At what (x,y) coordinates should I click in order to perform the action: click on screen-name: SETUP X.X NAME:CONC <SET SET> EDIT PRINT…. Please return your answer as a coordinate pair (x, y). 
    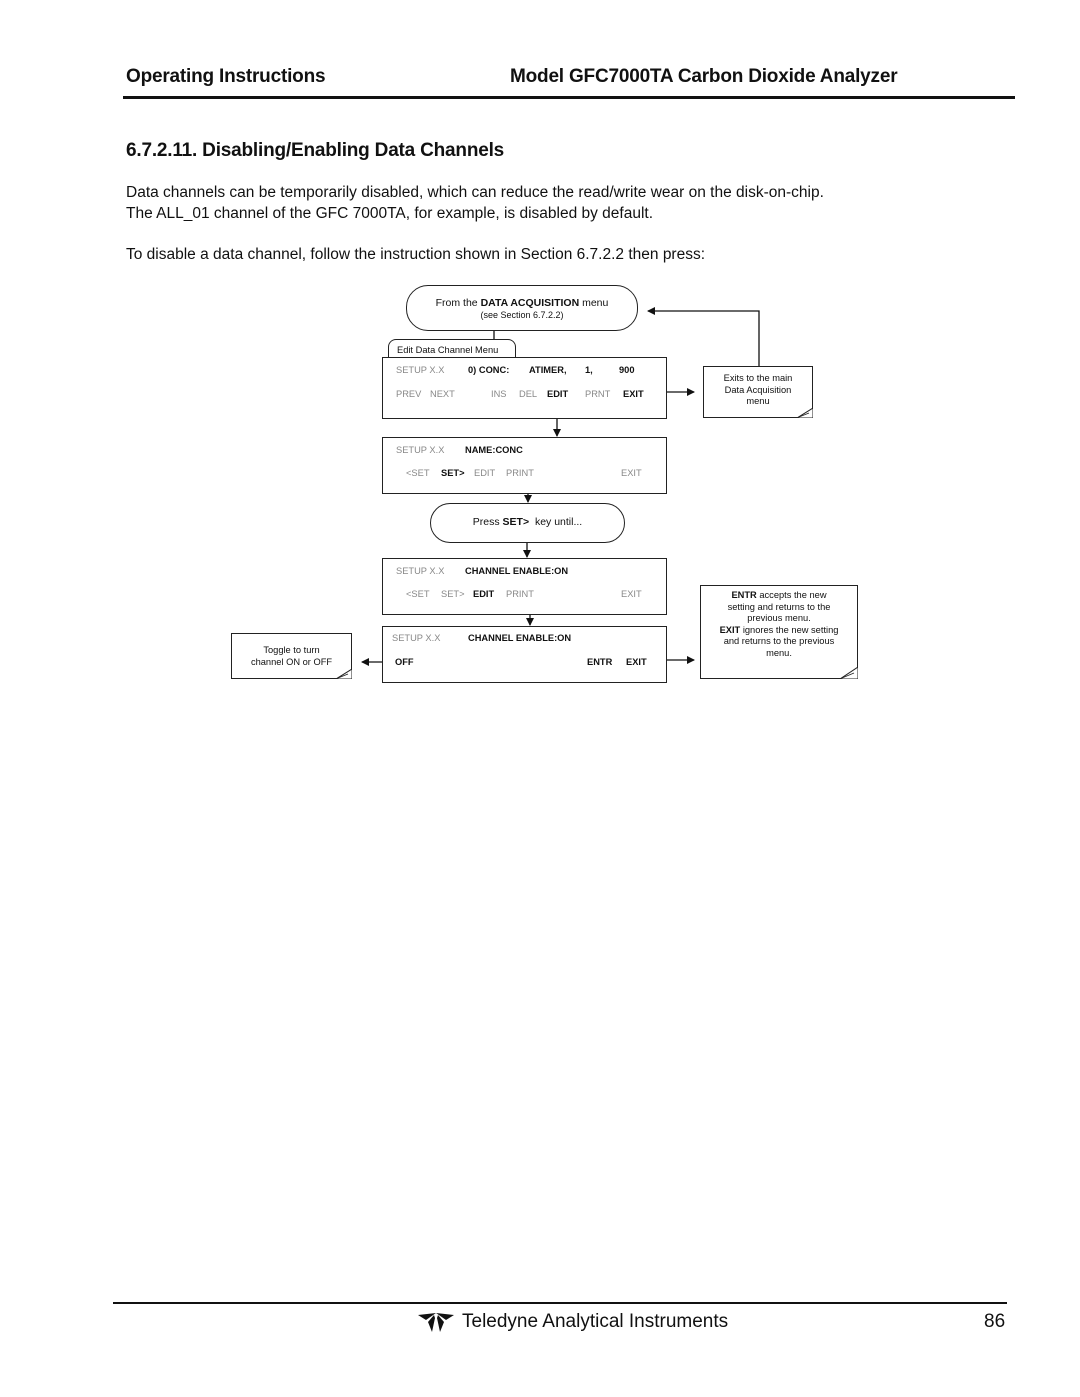
    Looking at the image, I should click on (524, 465).